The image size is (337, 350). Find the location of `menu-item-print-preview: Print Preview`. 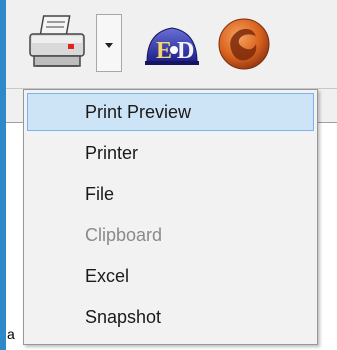

menu-item-print-preview: Print Preview is located at coordinates (170, 112).